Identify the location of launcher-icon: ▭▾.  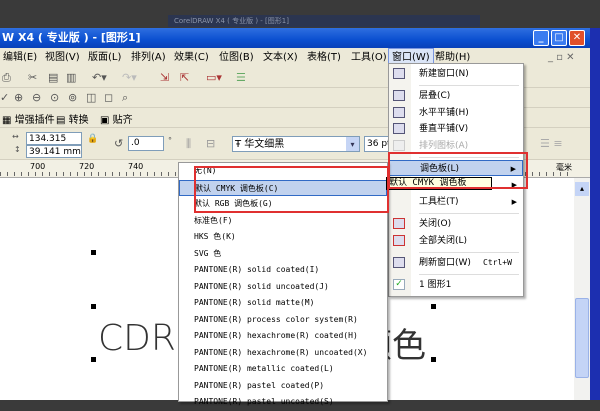
(214, 77).